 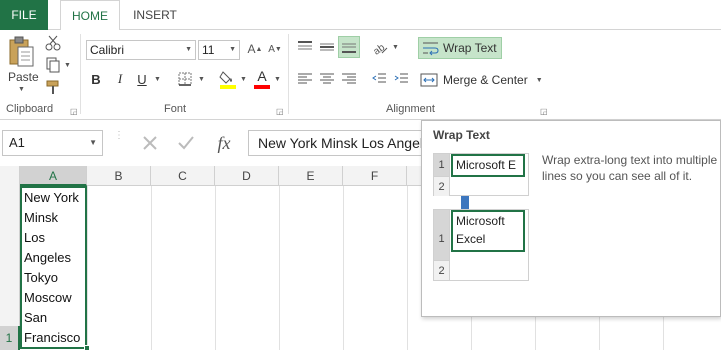 I want to click on borders-dropdown-icon: ▼, so click(x=201, y=79).